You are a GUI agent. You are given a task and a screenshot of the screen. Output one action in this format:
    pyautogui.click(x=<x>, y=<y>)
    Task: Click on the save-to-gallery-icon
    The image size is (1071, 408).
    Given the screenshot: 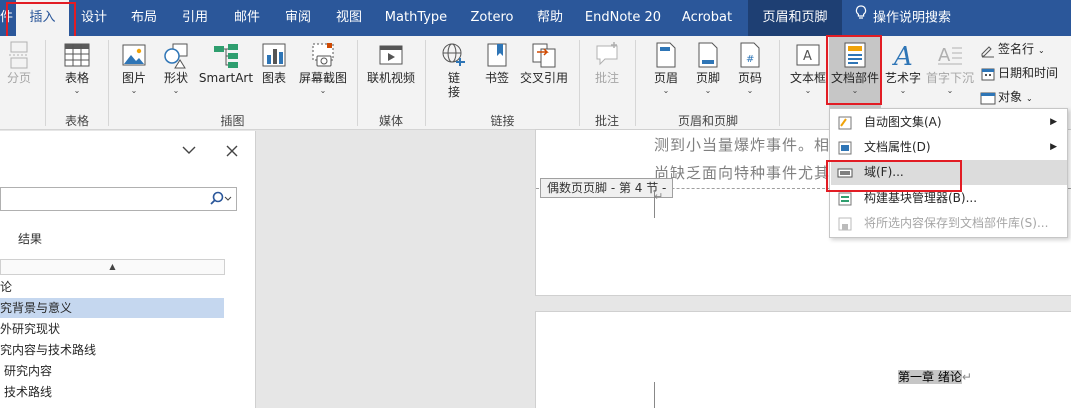 What is the action you would take?
    pyautogui.click(x=845, y=228)
    